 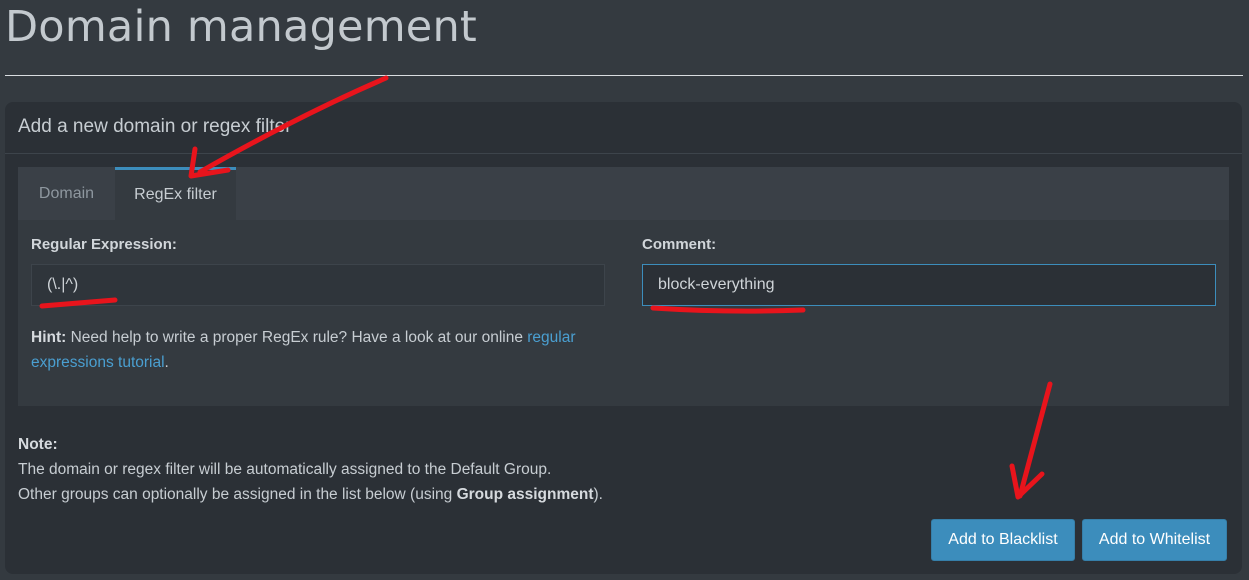 What do you see at coordinates (241, 27) in the screenshot?
I see `page-title: Domain management` at bounding box center [241, 27].